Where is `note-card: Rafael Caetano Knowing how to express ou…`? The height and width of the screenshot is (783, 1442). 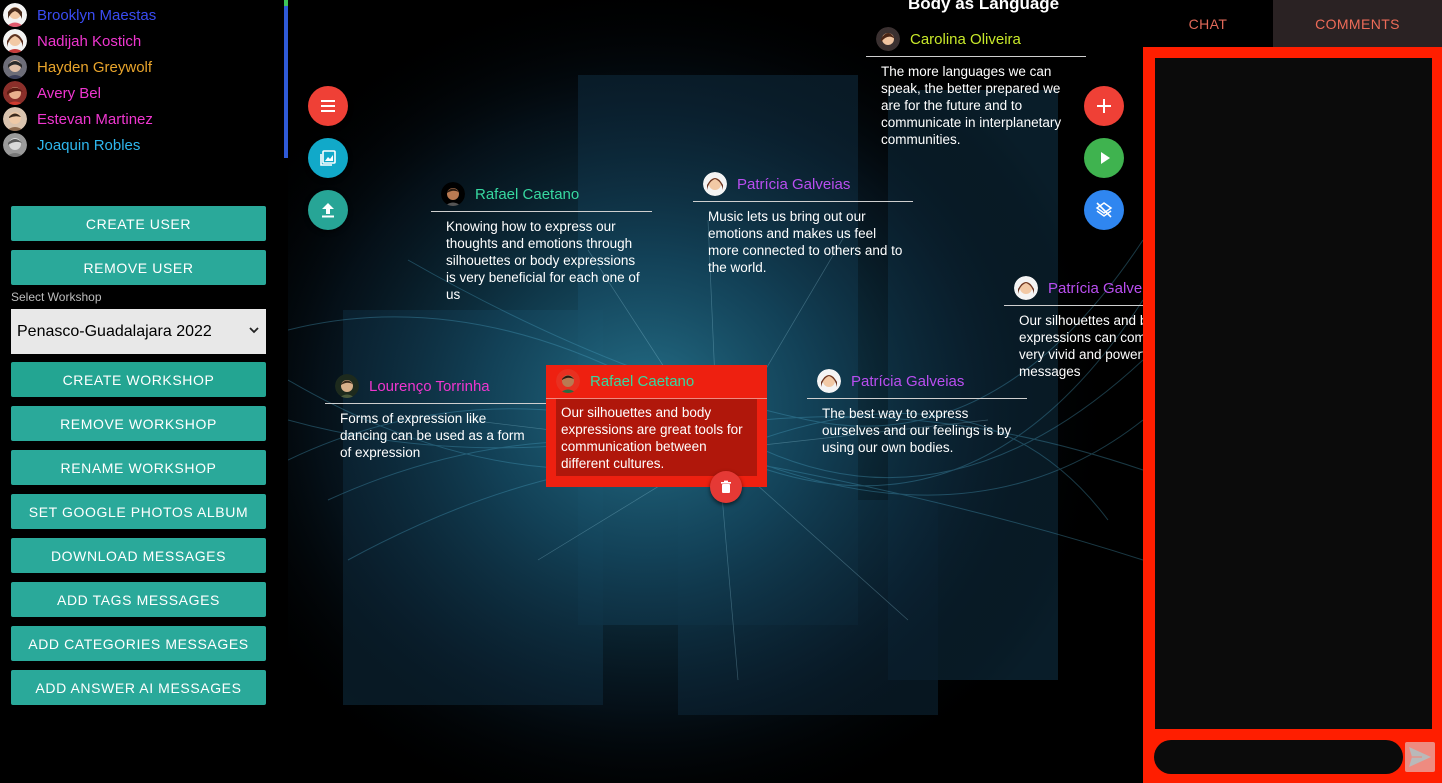
note-card: Rafael Caetano Knowing how to express ou… is located at coordinates (541, 242).